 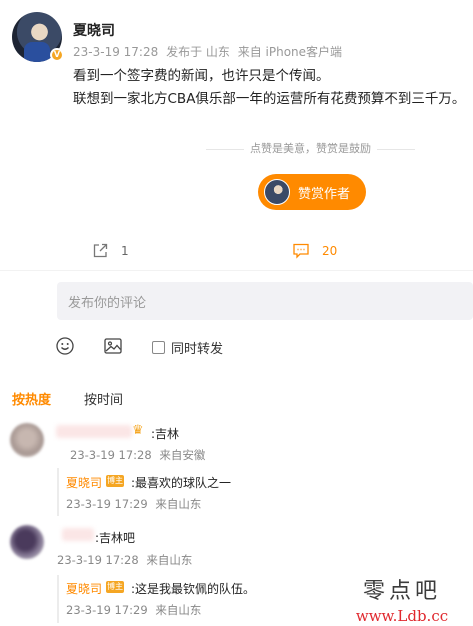 I want to click on repost-checkbox: 同时转发, so click(x=187, y=347).